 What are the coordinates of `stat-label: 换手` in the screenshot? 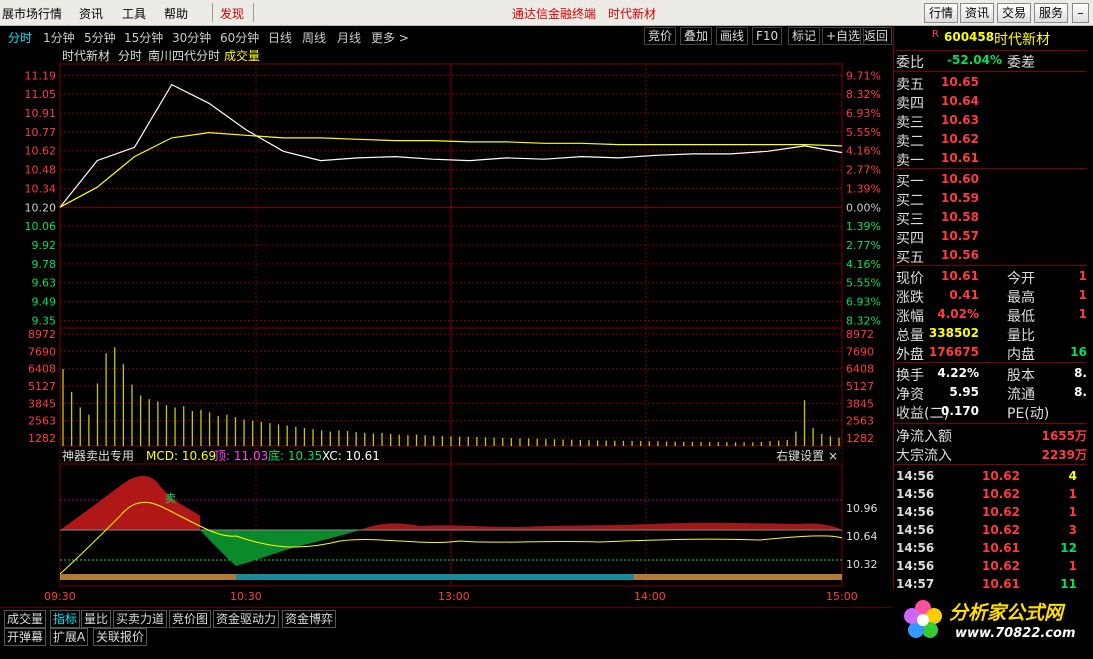 It's located at (910, 376).